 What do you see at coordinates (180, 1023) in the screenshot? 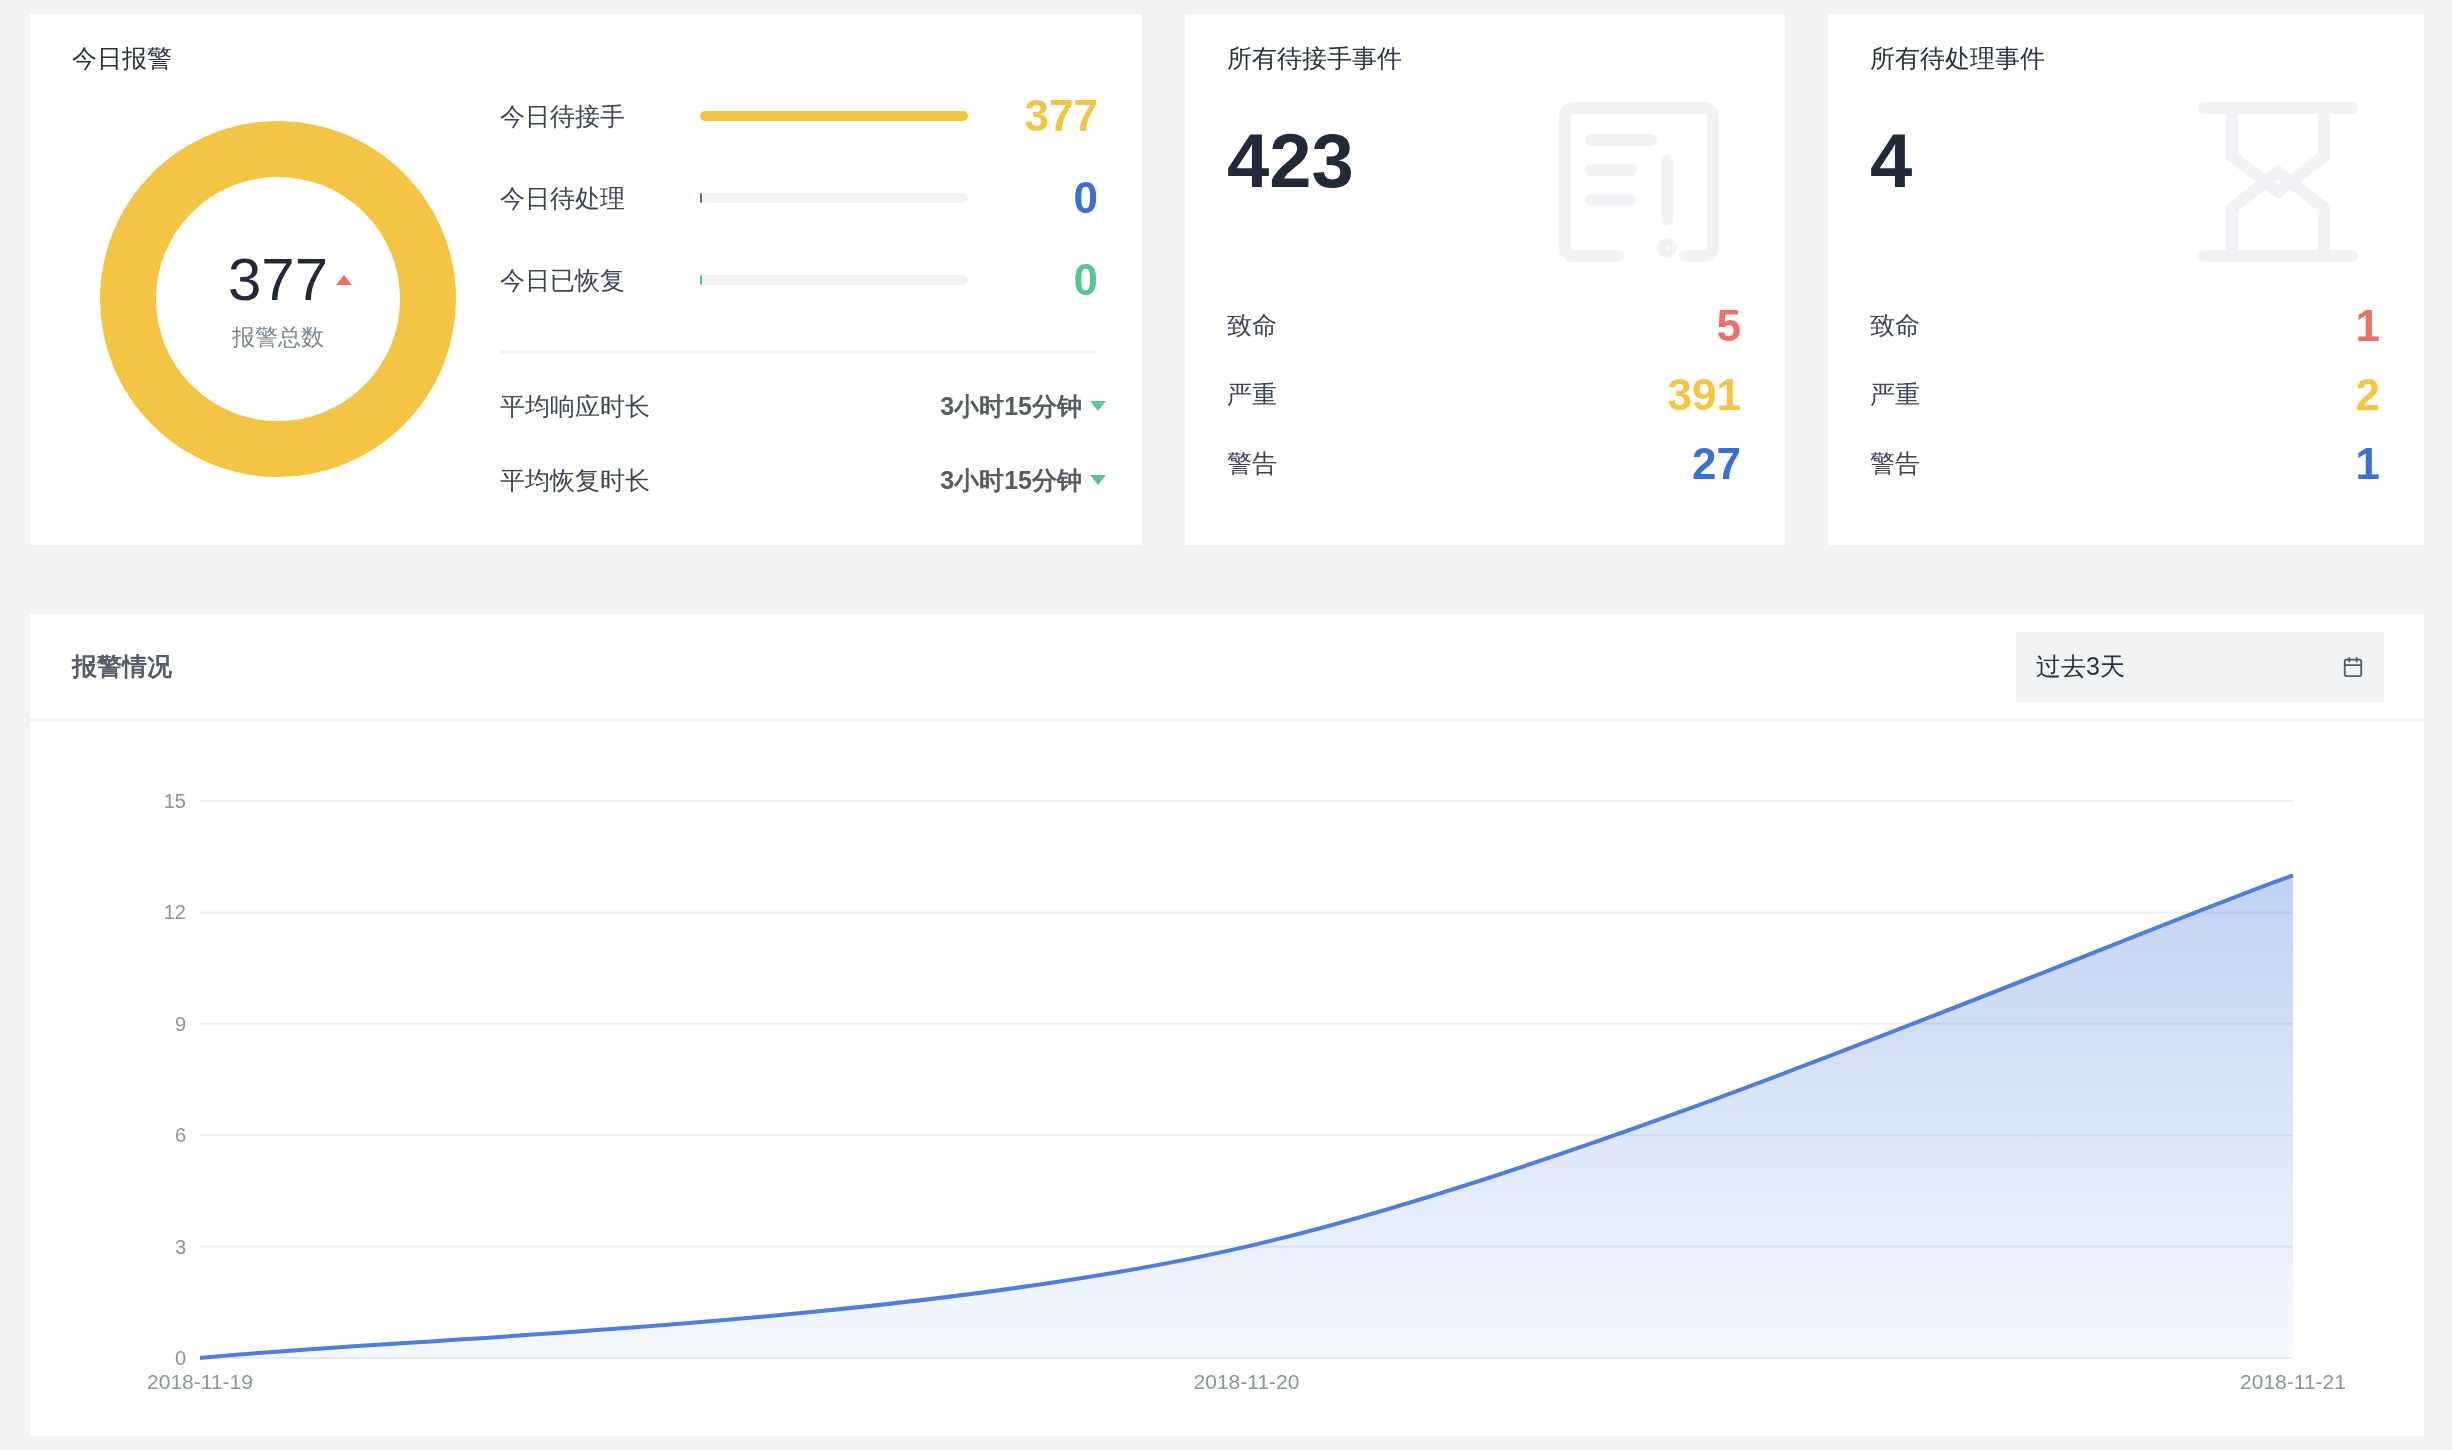
I see `axis-label: 9` at bounding box center [180, 1023].